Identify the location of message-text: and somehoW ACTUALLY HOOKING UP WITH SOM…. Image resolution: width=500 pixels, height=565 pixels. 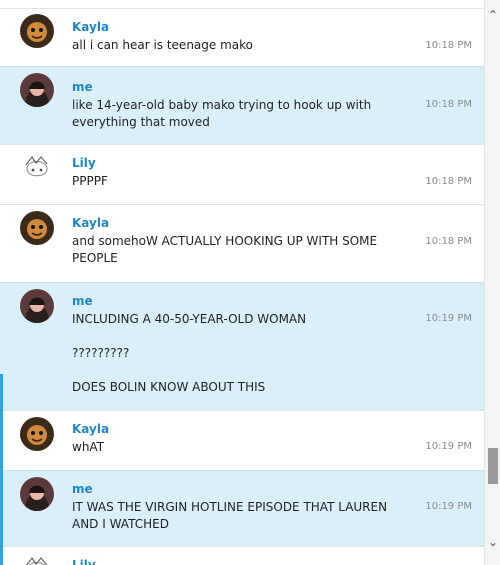
(225, 249).